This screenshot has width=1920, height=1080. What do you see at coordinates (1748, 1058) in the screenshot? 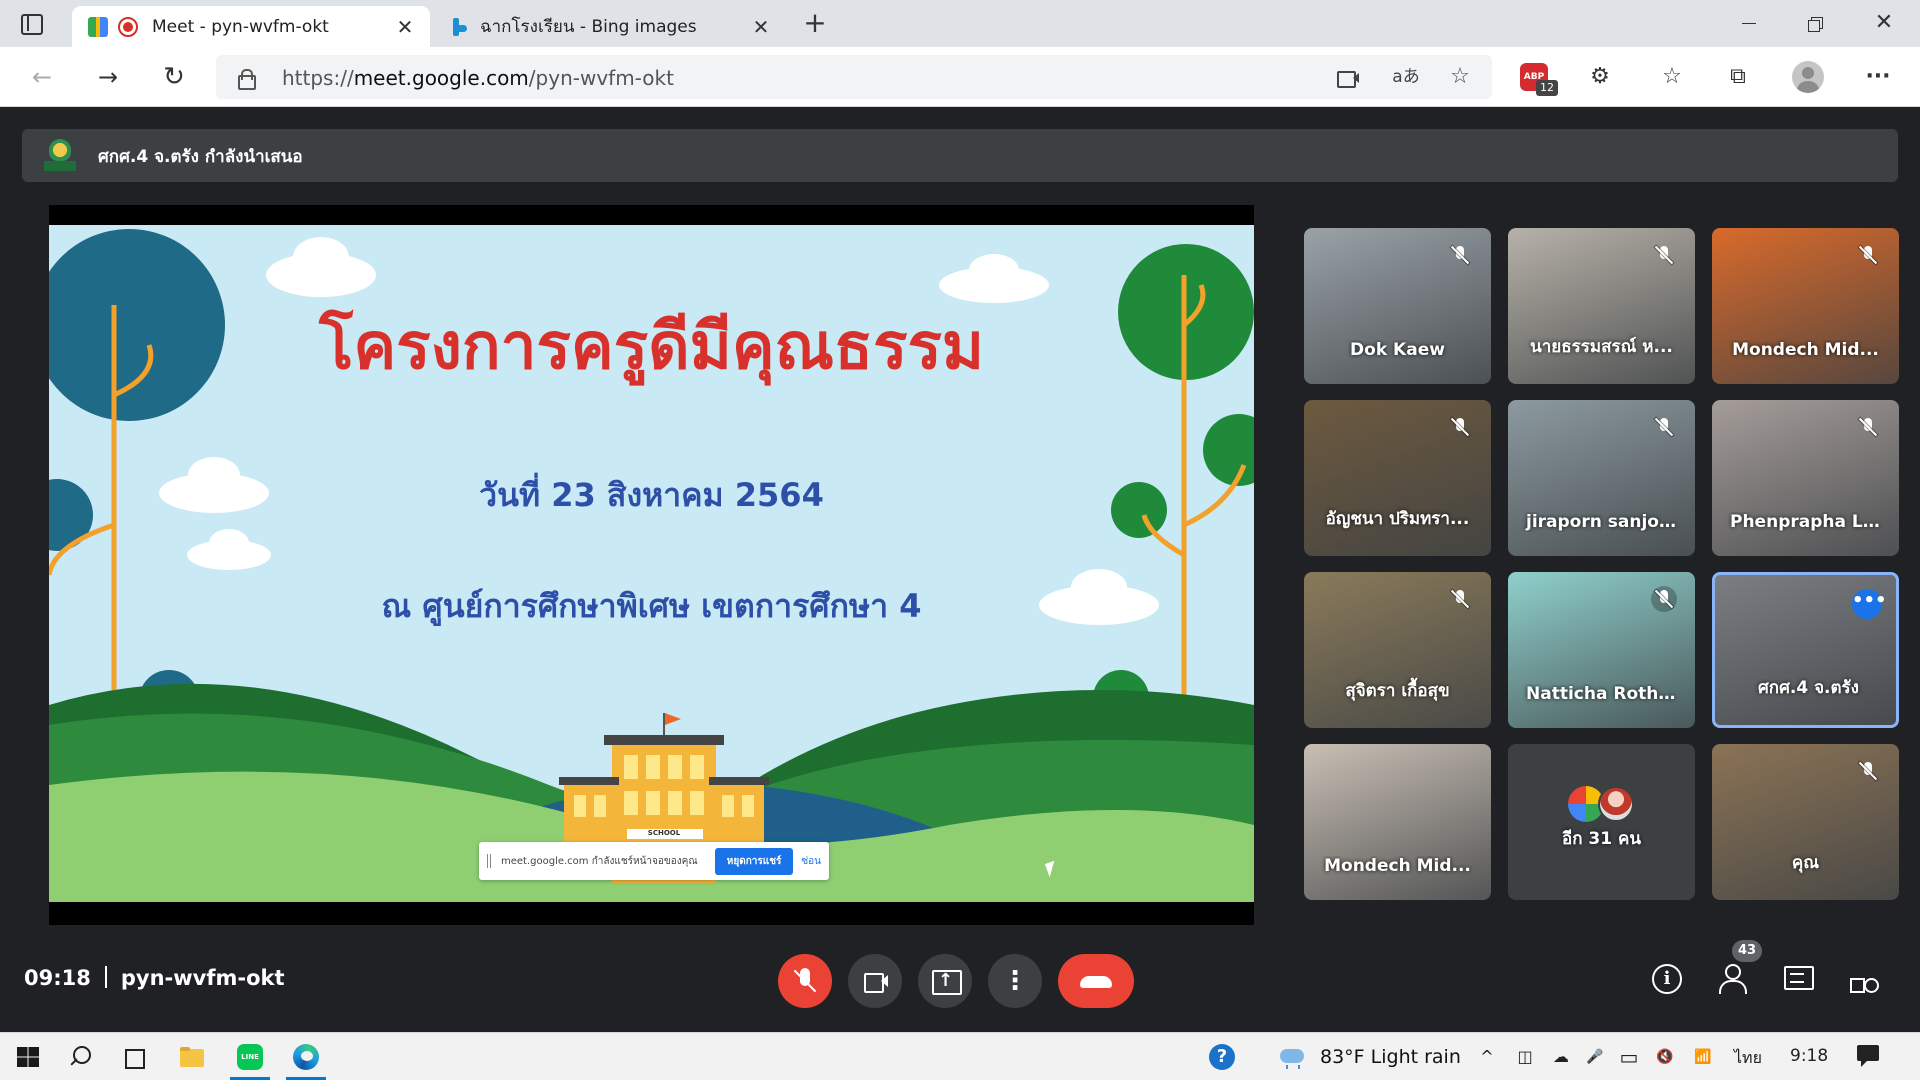
I see `input-language: ไทย` at bounding box center [1748, 1058].